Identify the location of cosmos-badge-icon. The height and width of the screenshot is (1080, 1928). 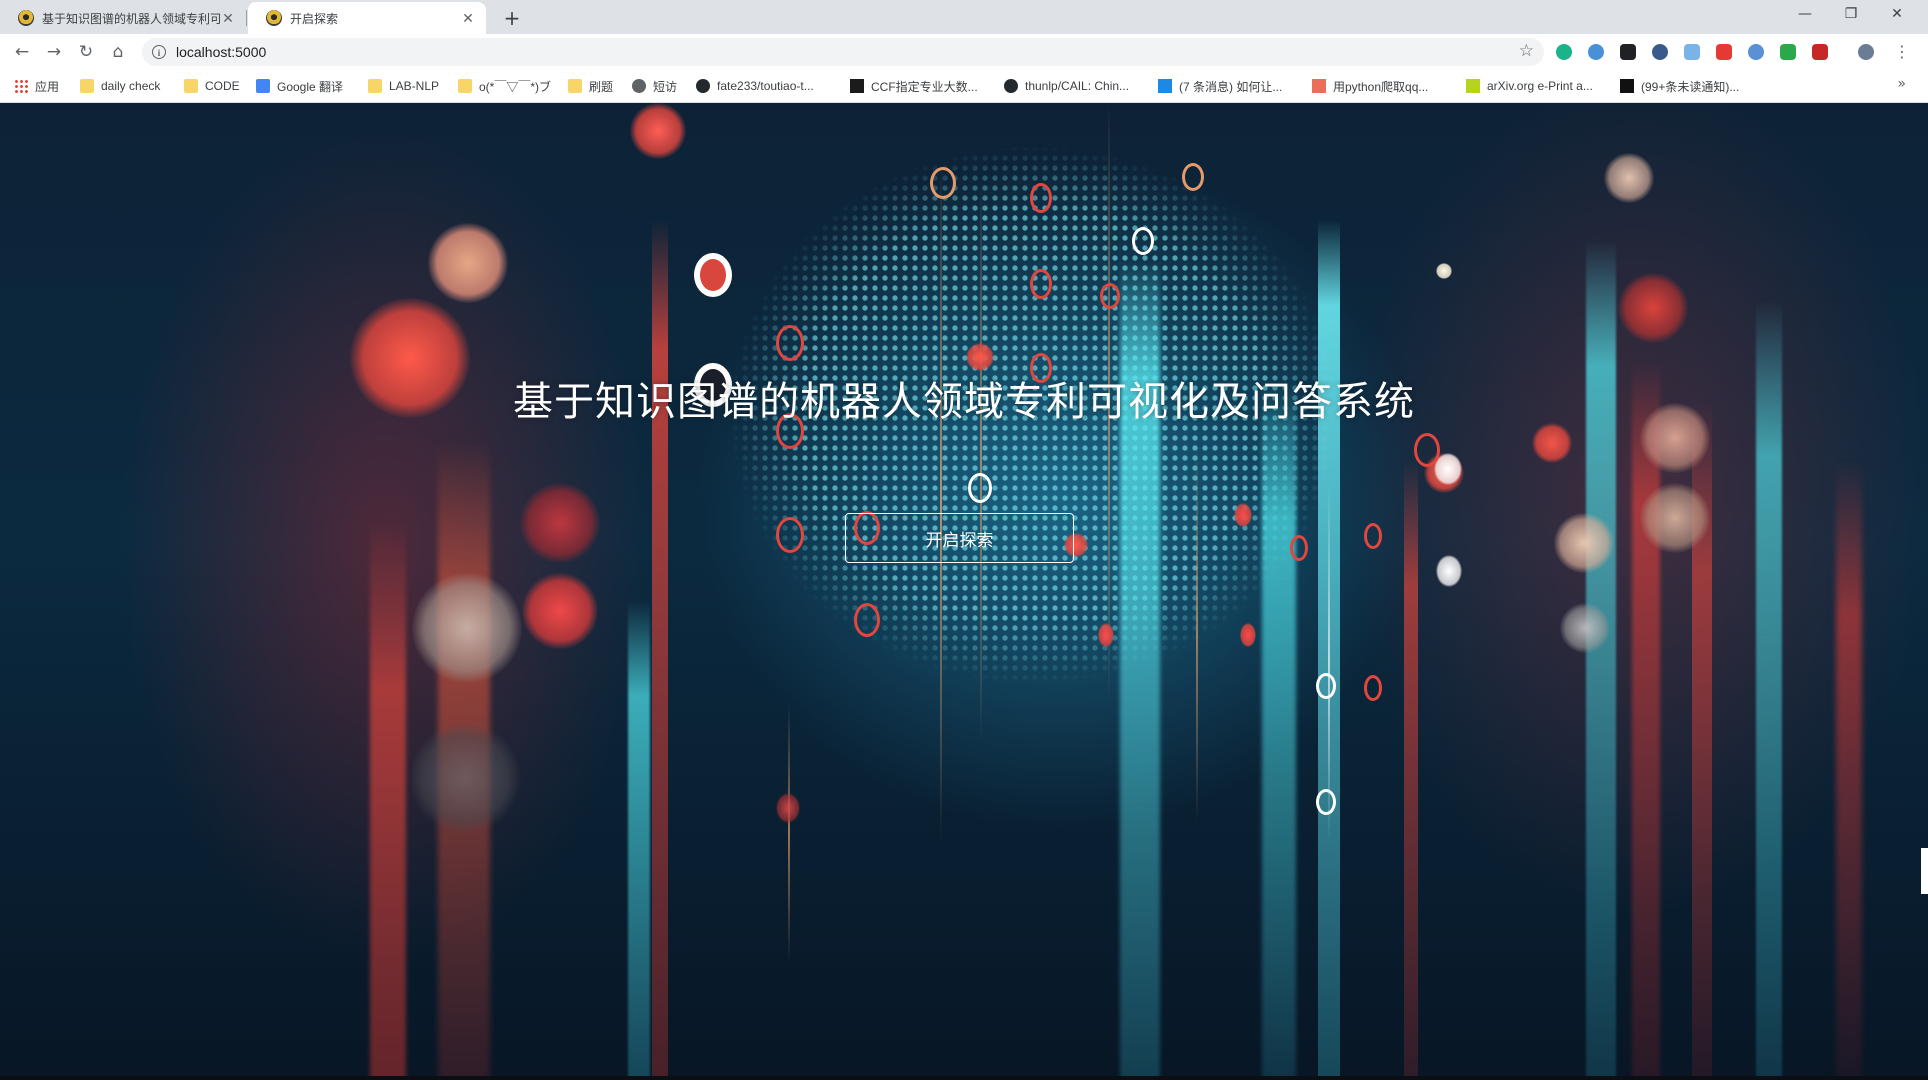
(26, 18).